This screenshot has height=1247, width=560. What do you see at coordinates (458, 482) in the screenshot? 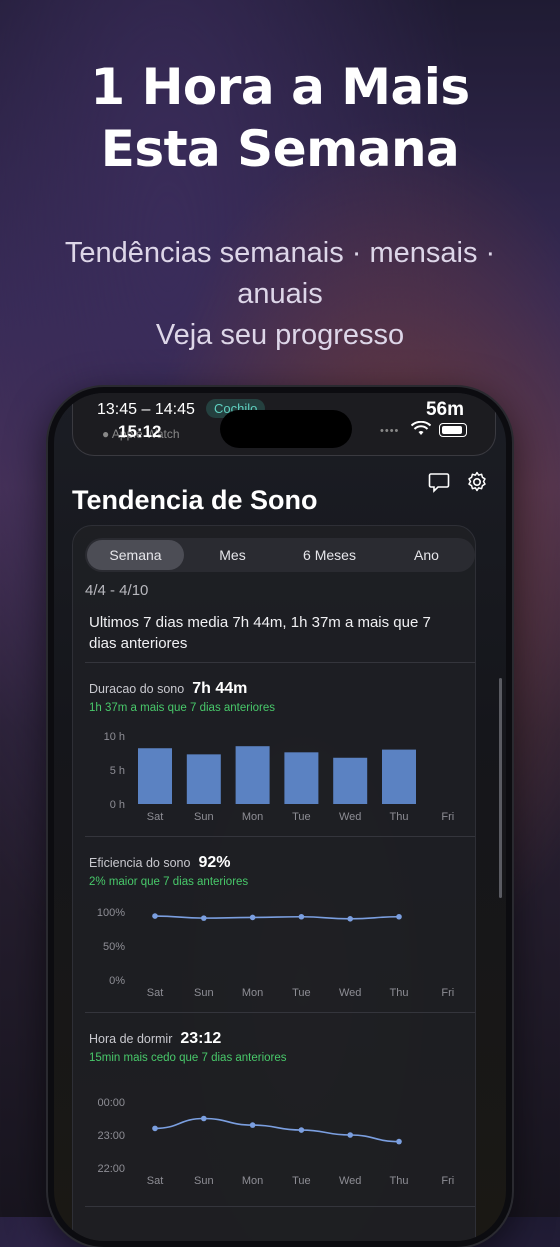
I see `header-actions` at bounding box center [458, 482].